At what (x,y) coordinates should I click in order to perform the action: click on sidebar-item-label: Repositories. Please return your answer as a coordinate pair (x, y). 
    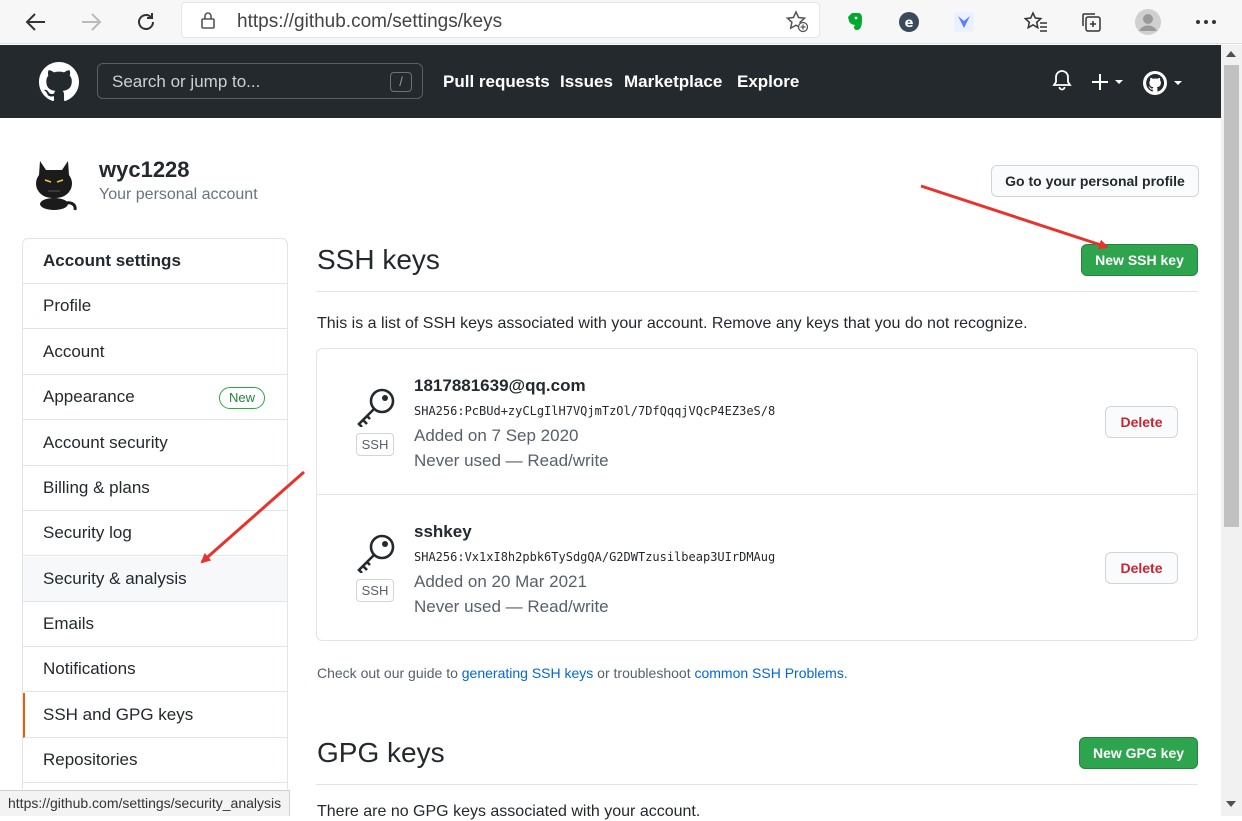
    Looking at the image, I should click on (90, 759).